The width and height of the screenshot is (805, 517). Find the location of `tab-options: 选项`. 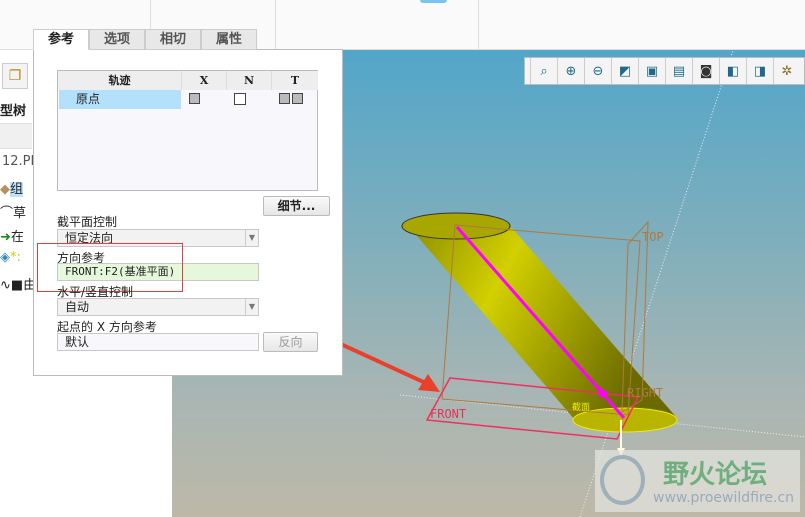

tab-options: 选项 is located at coordinates (117, 39).